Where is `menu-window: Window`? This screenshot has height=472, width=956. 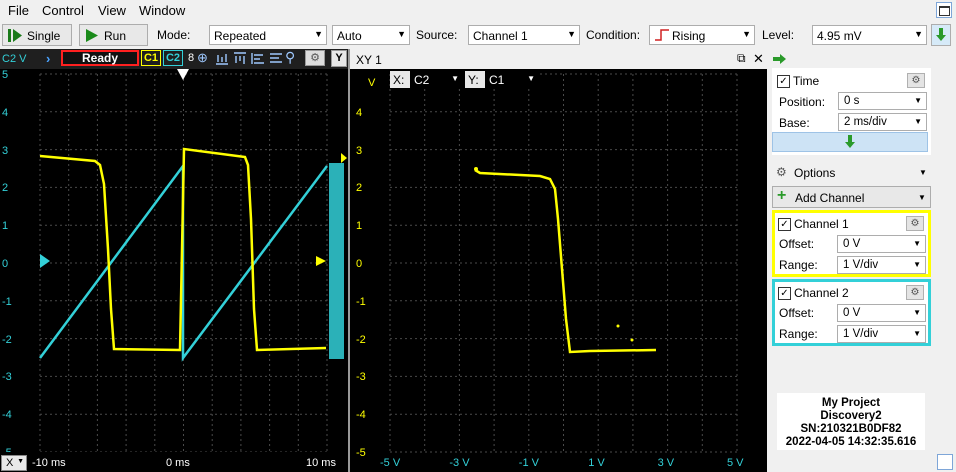 menu-window: Window is located at coordinates (162, 10).